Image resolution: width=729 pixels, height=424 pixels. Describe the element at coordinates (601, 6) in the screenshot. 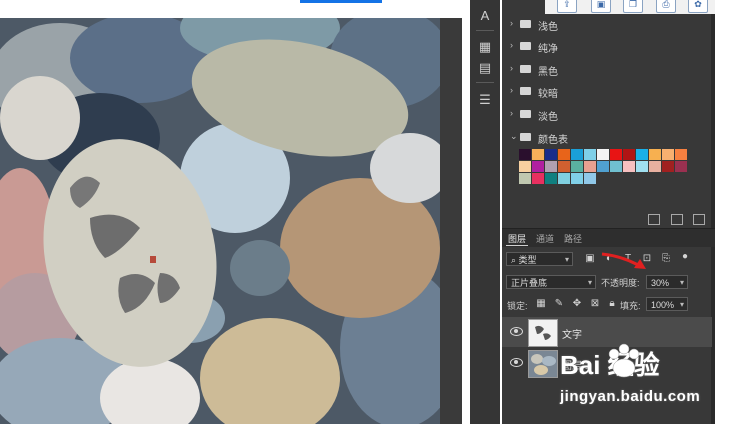

I see `save-icon: ▣` at that location.